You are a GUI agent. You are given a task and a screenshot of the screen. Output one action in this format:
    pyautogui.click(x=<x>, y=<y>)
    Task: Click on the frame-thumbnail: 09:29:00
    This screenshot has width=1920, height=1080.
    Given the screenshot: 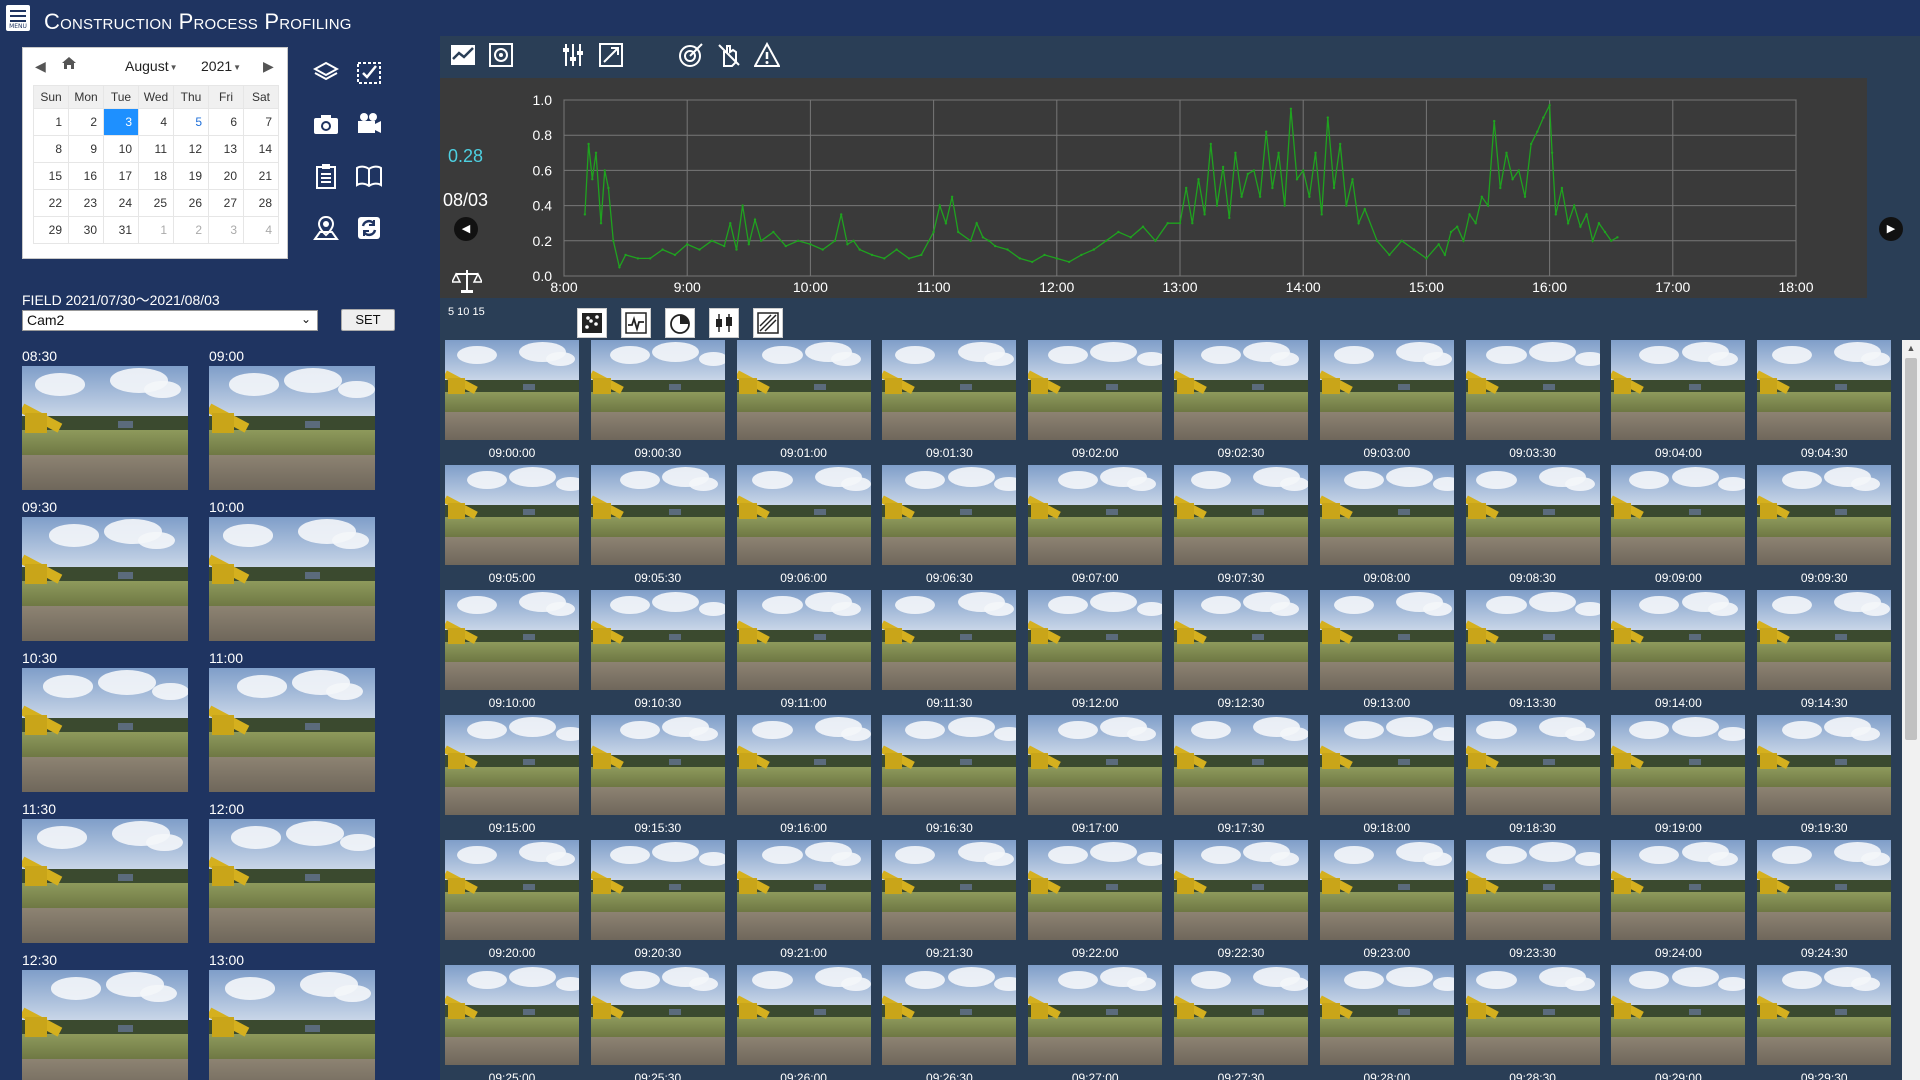 What is the action you would take?
    pyautogui.click(x=1678, y=1022)
    